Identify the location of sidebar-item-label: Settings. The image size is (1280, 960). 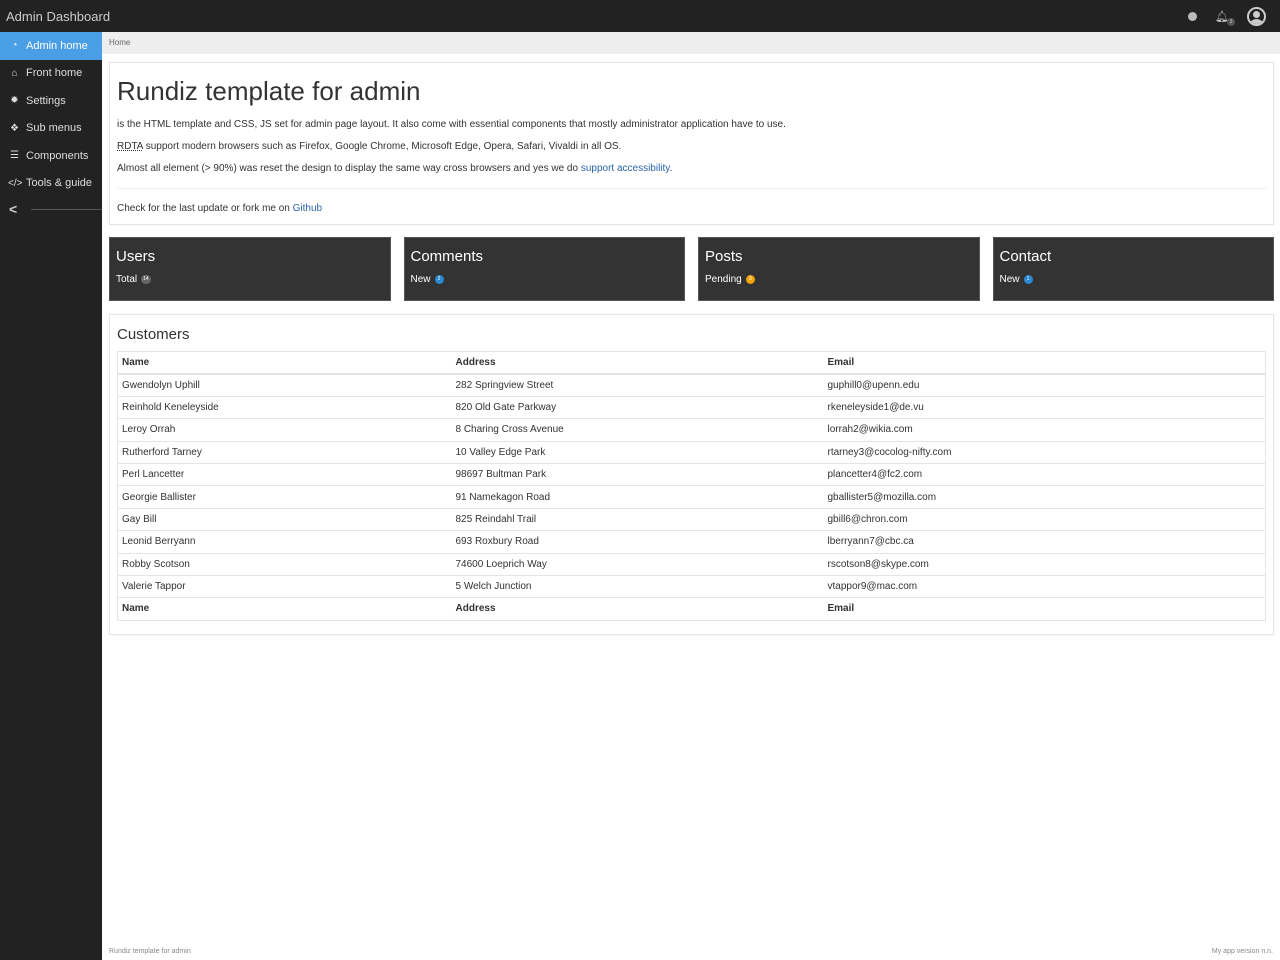
(46, 100).